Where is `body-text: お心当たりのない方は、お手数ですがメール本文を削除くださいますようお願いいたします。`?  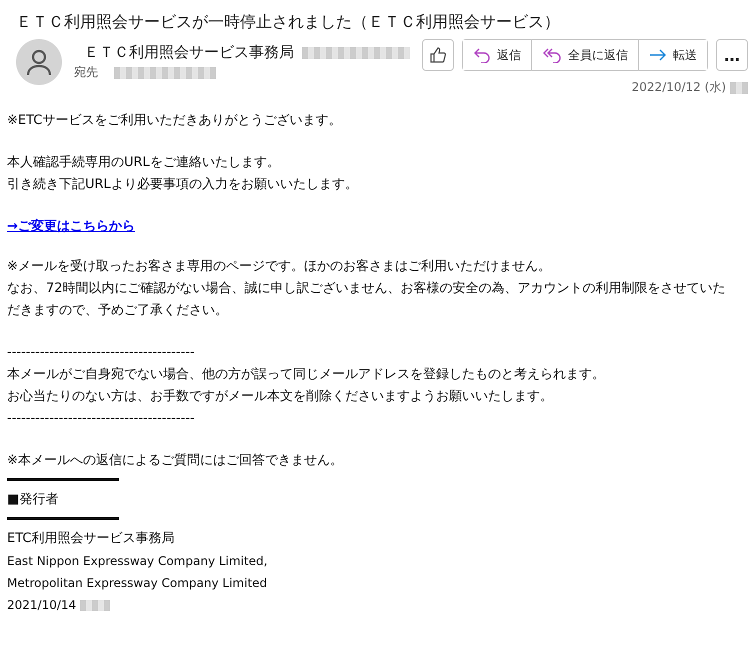
body-text: お心当たりのない方は、お手数ですがメール本文を削除くださいますようお願いいたします。 is located at coordinates (280, 397).